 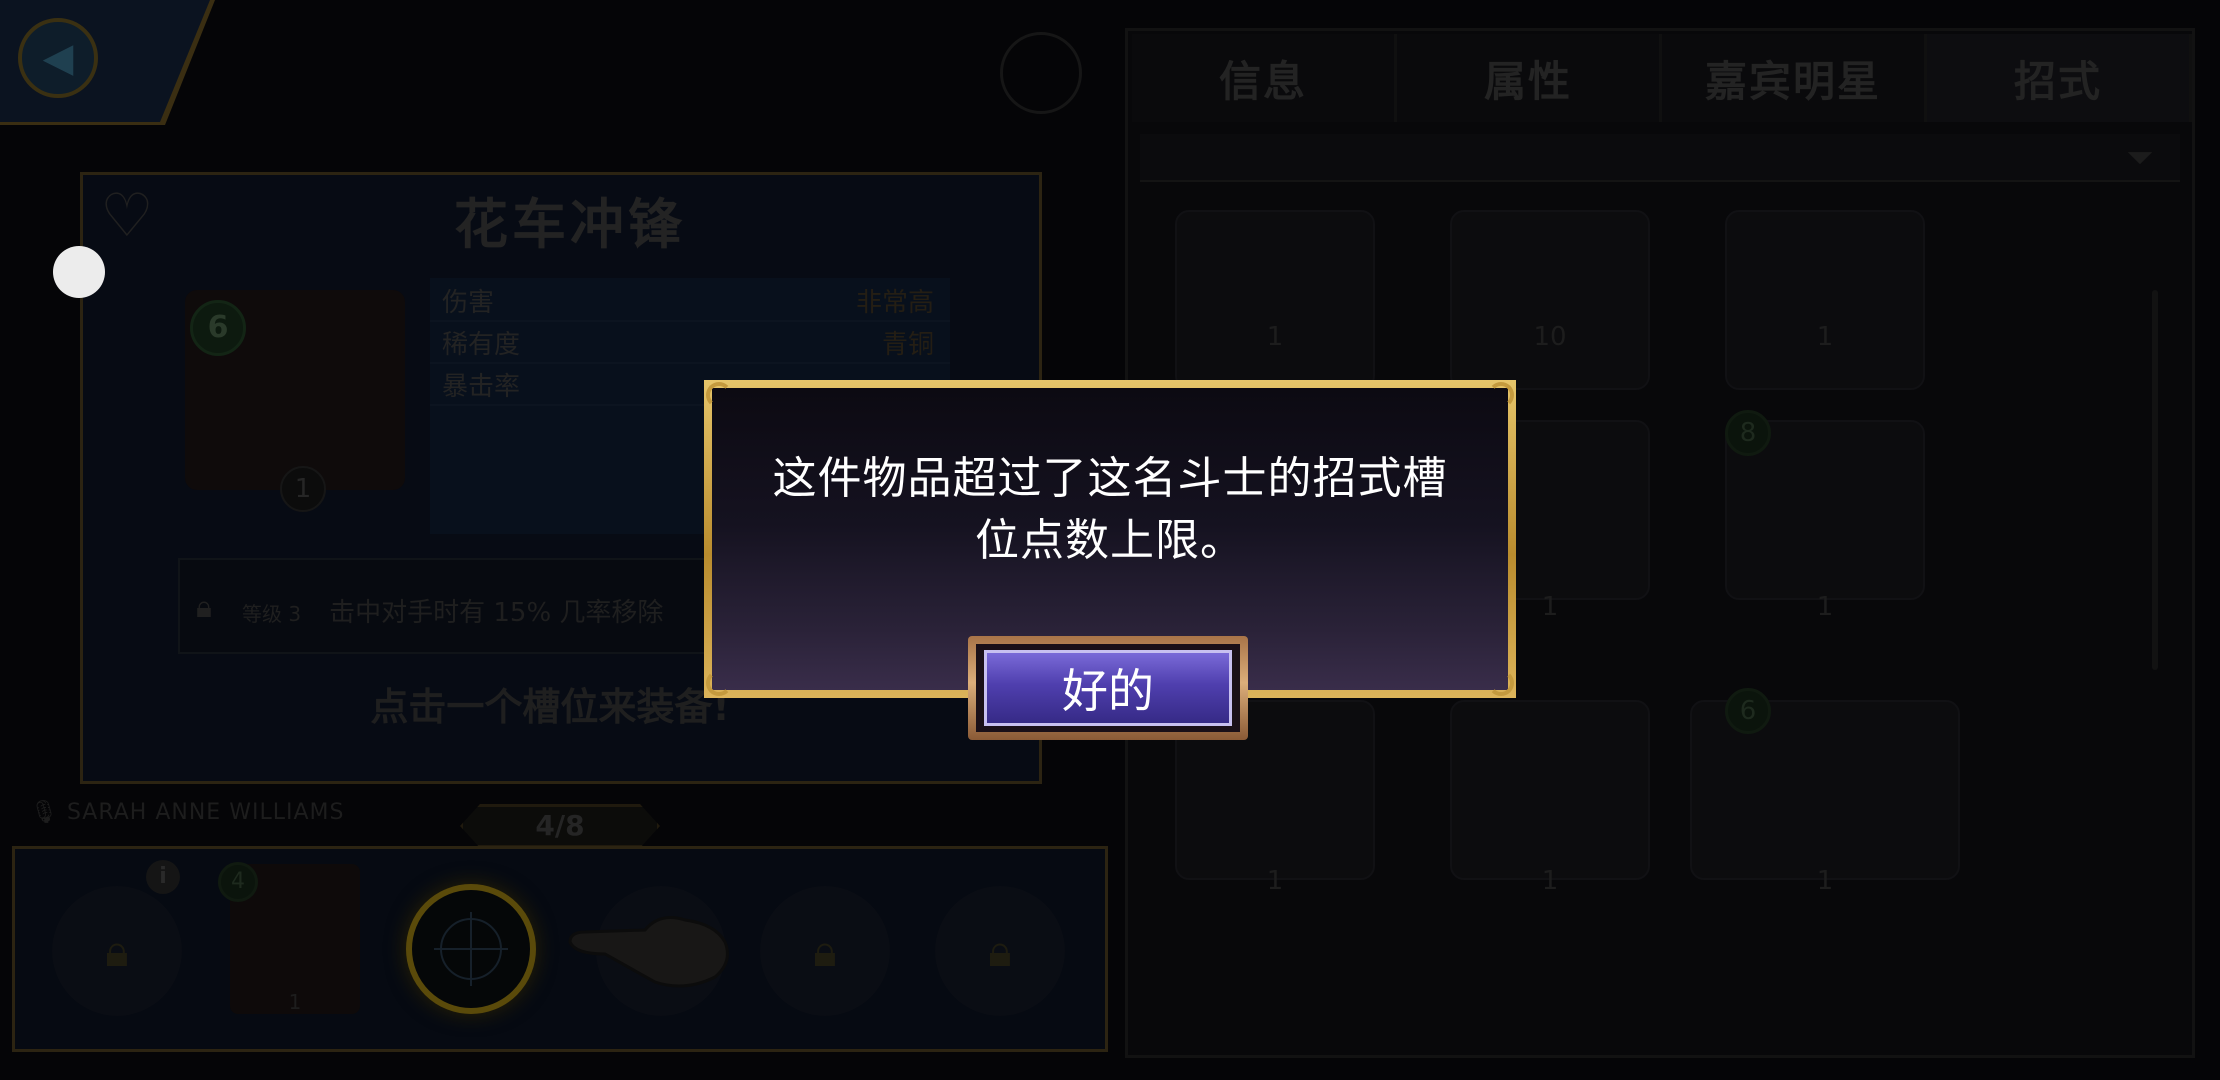 What do you see at coordinates (1110, 540) in the screenshot?
I see `dialog-message-line: 位点数上限。` at bounding box center [1110, 540].